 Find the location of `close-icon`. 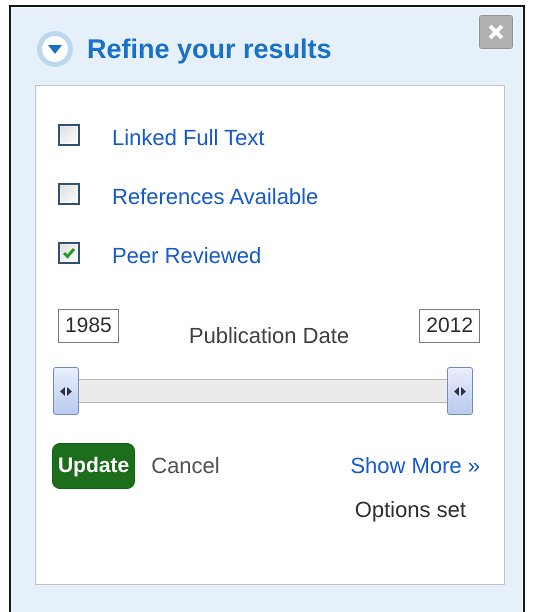

close-icon is located at coordinates (496, 32).